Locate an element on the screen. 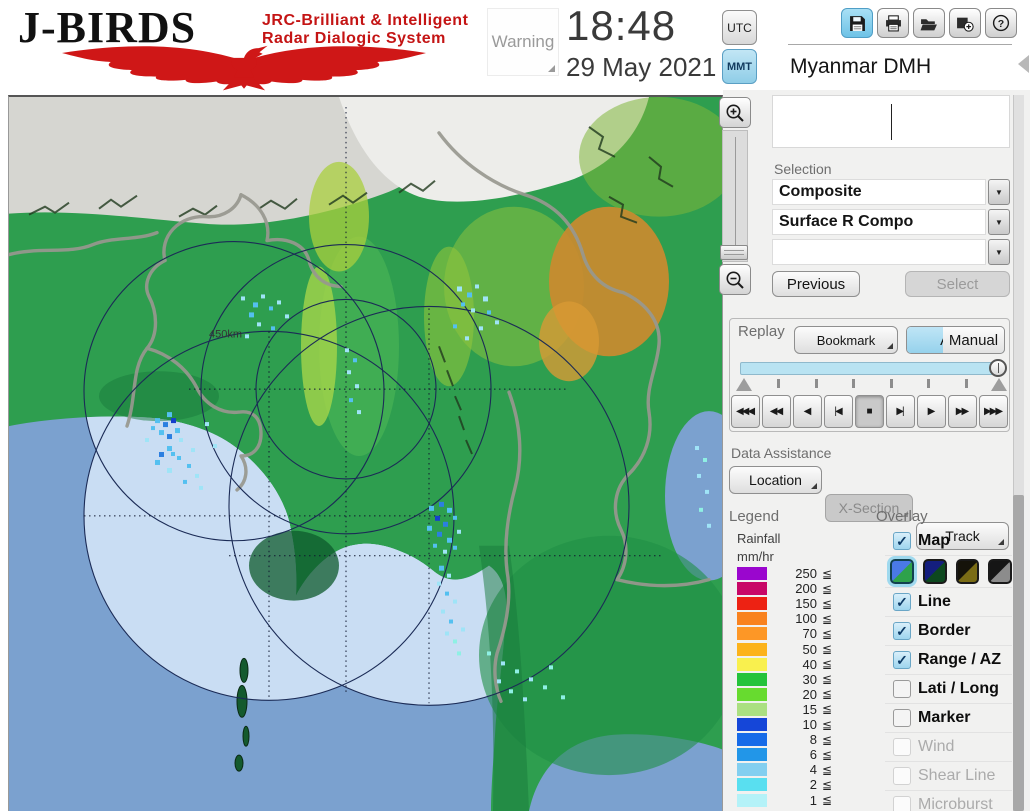 The width and height of the screenshot is (1030, 811). overlay-item-microburst: Microburst is located at coordinates (948, 801).